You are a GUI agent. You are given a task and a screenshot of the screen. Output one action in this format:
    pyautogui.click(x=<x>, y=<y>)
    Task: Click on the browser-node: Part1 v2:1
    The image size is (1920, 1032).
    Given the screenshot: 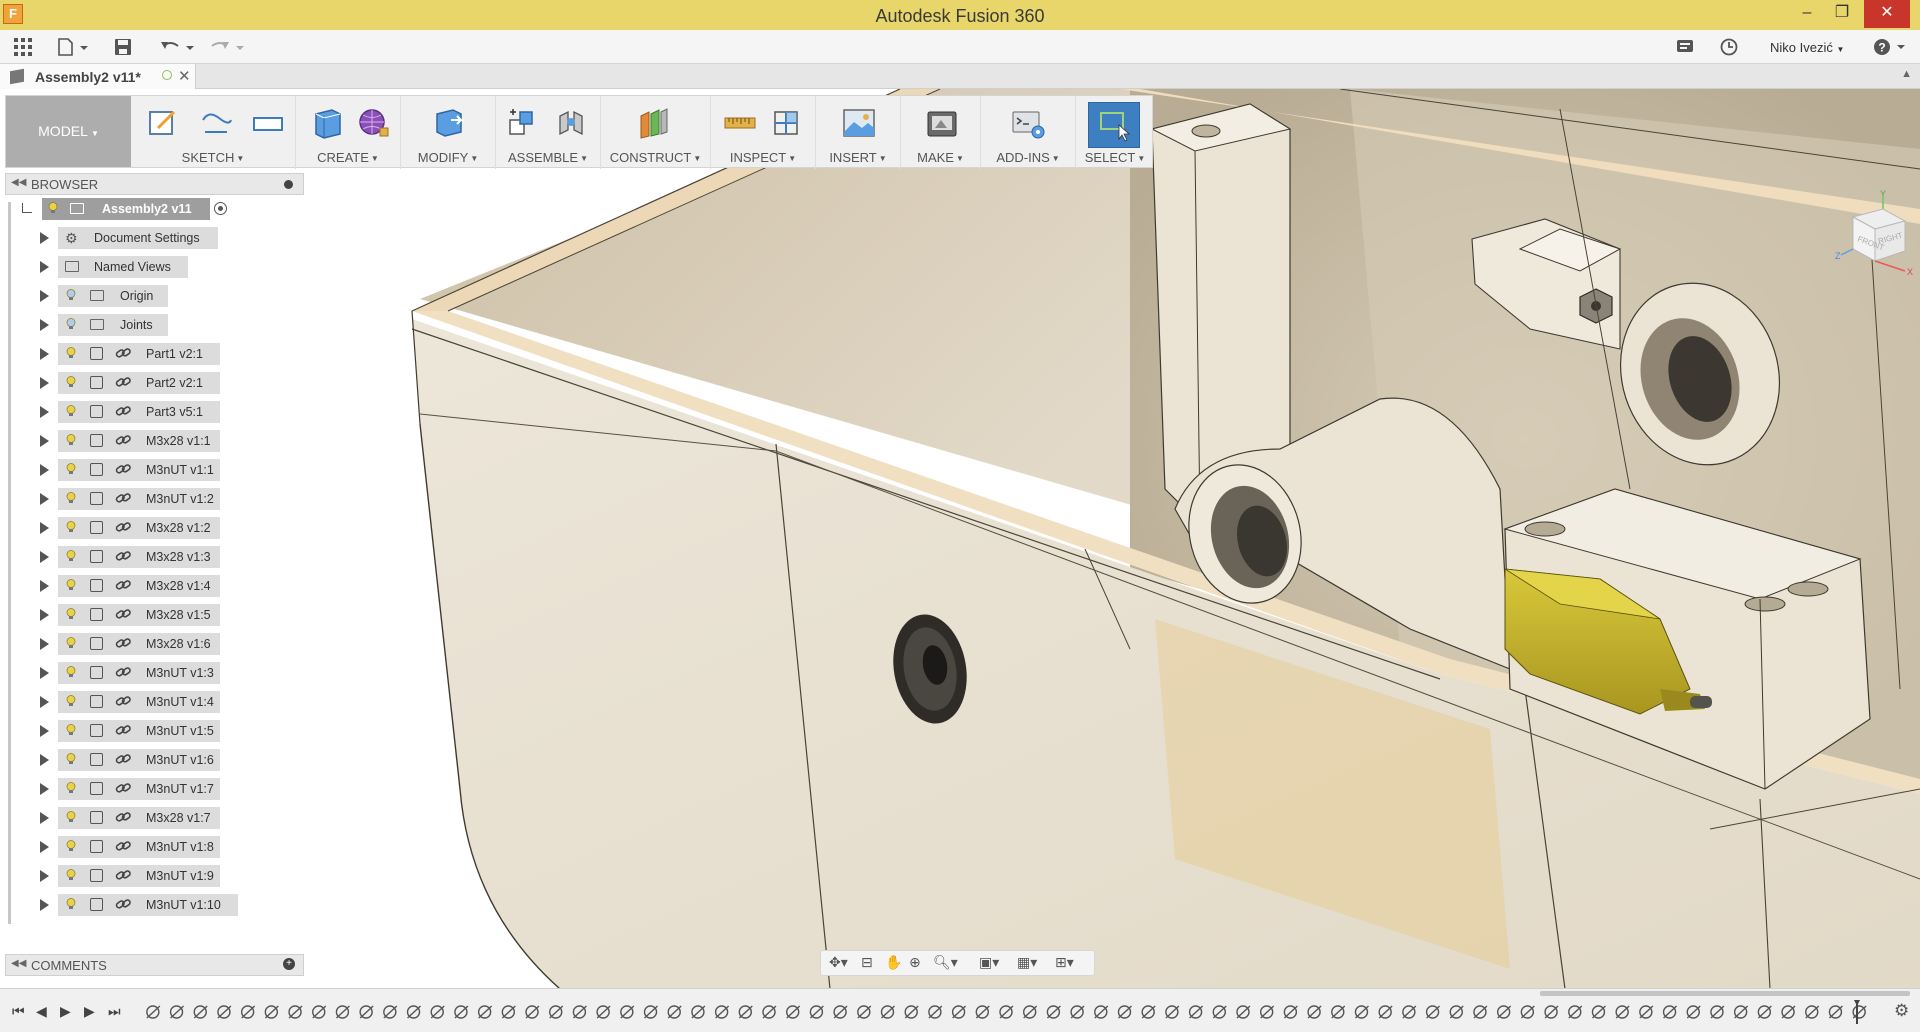 What is the action you would take?
    pyautogui.click(x=152, y=354)
    